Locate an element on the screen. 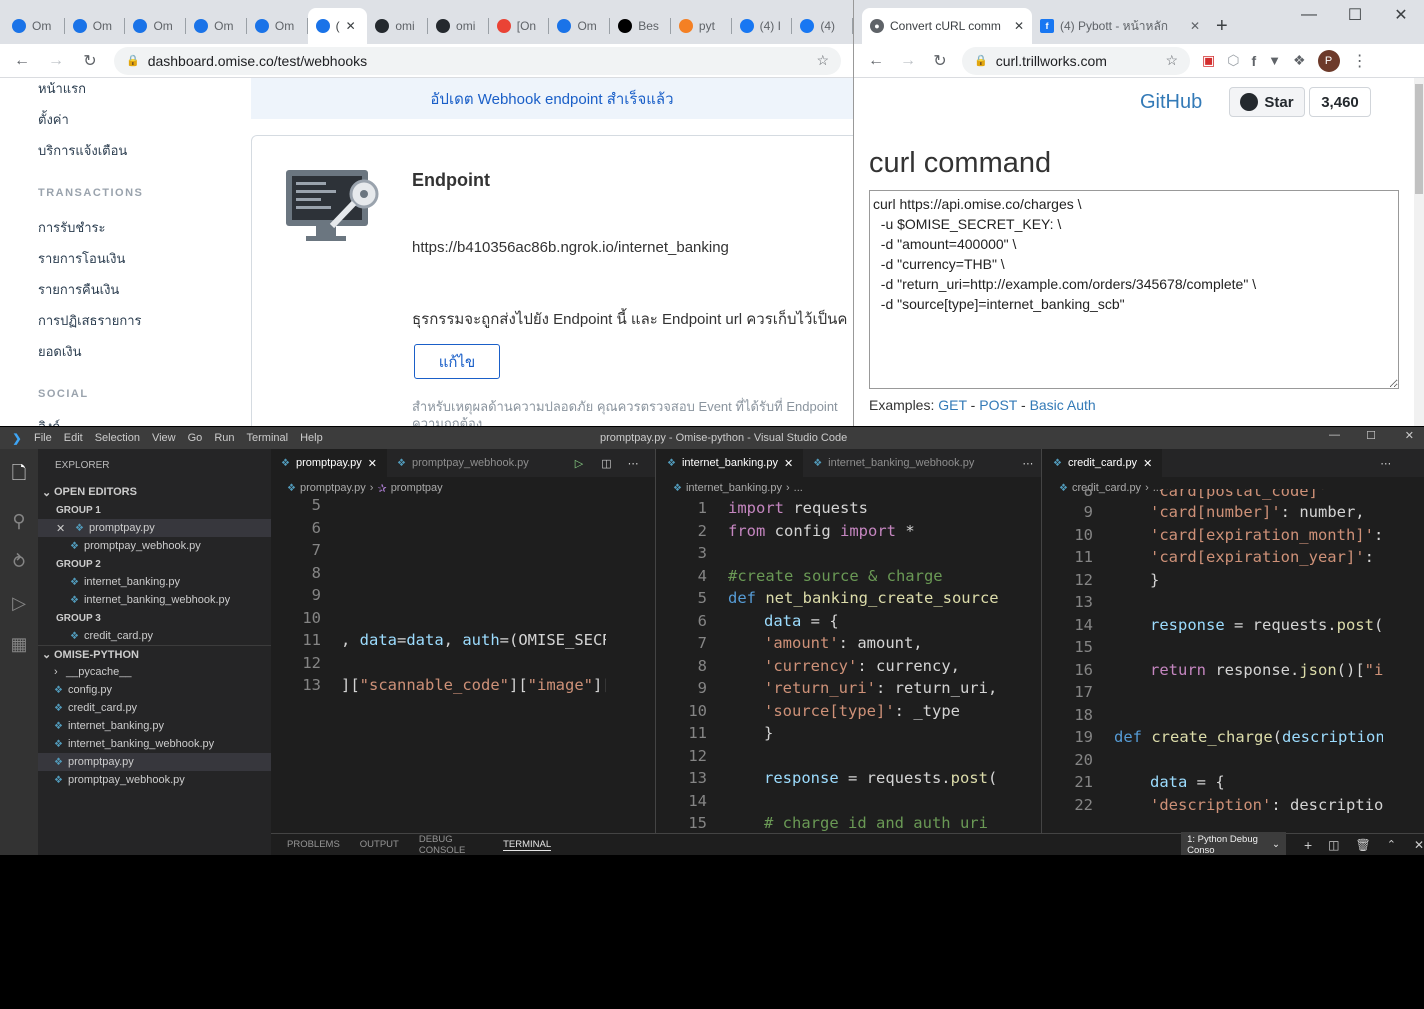 The height and width of the screenshot is (1009, 1424). menu-item: View is located at coordinates (164, 438).